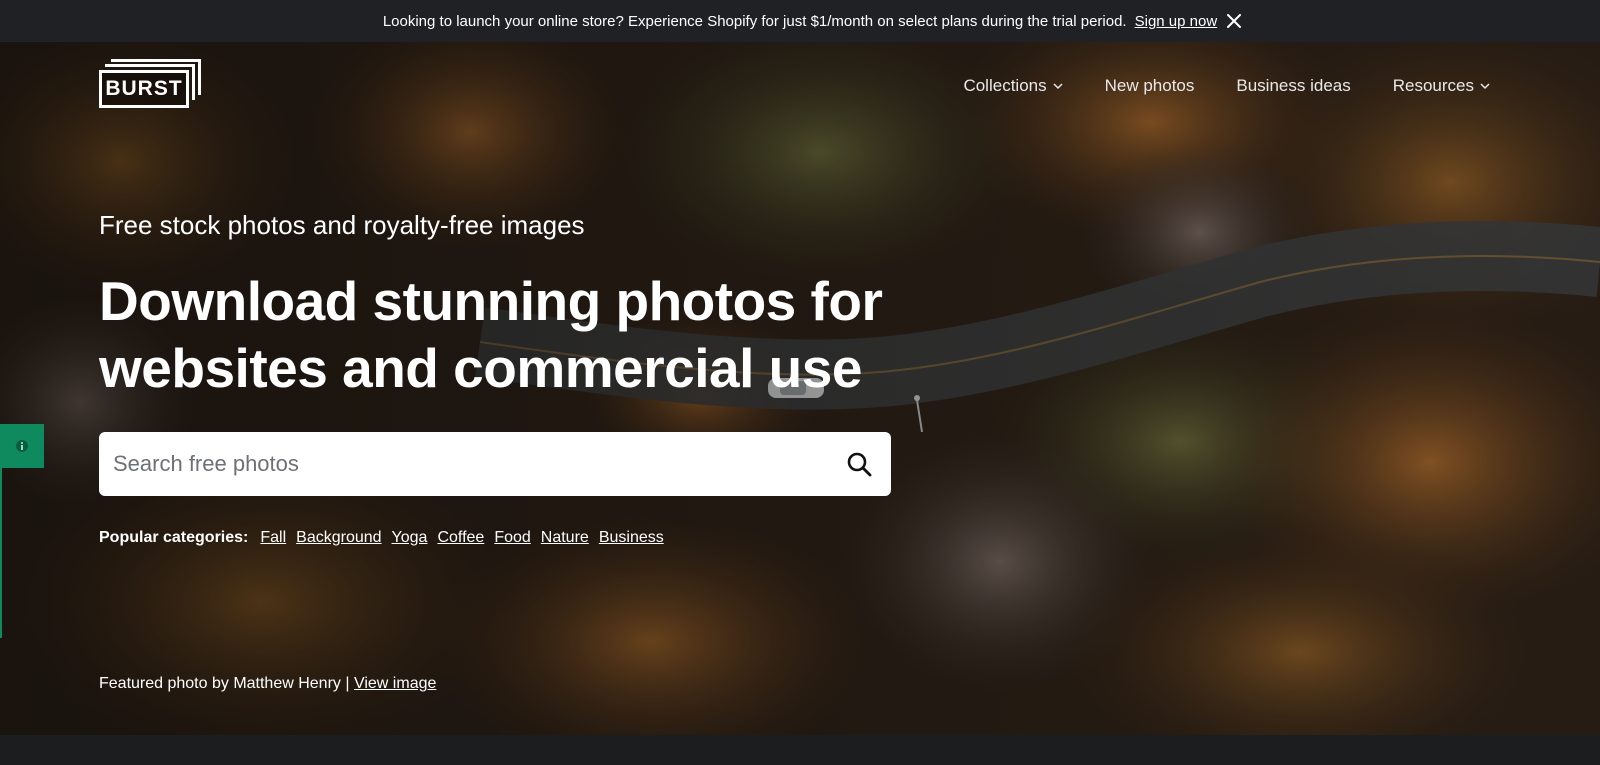  I want to click on category-link-background: Background, so click(338, 538).